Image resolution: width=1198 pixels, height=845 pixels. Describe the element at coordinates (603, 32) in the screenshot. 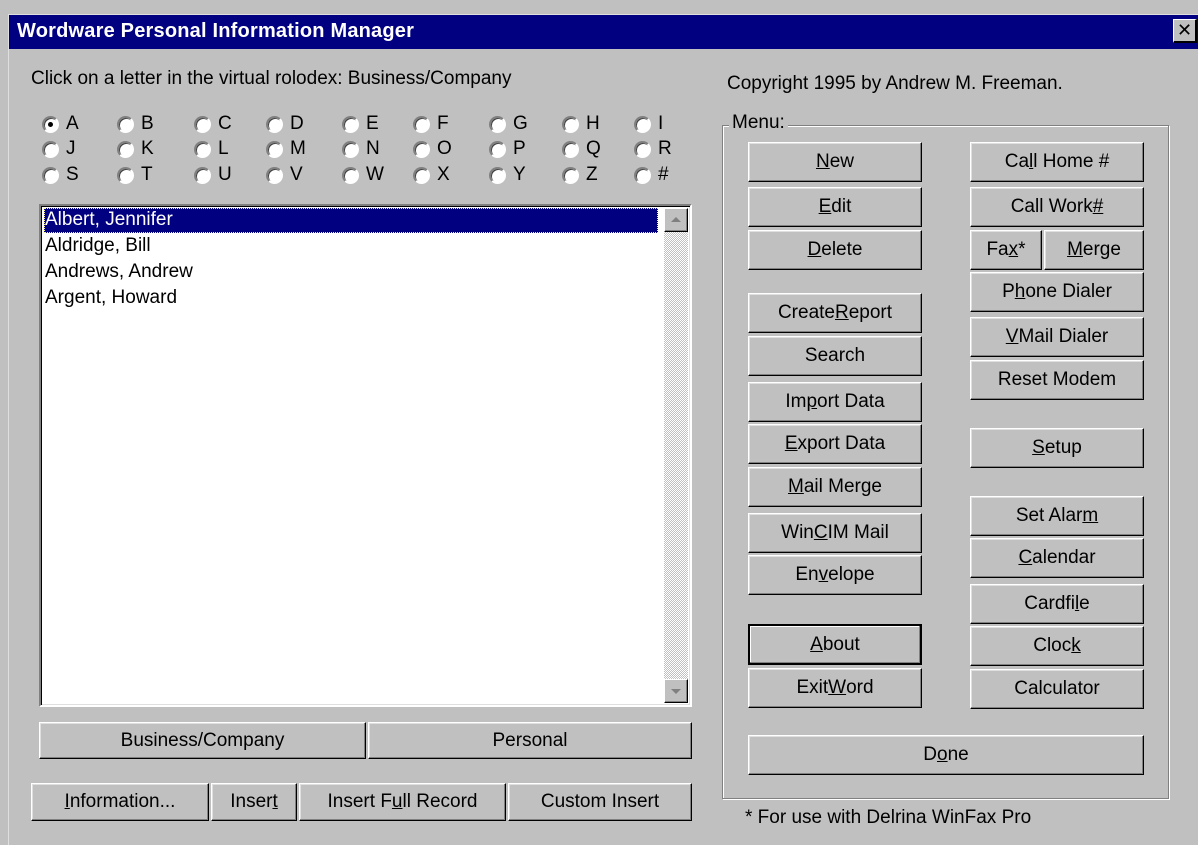

I see `title-bar: Wordware Personal Information Manager ✕` at that location.